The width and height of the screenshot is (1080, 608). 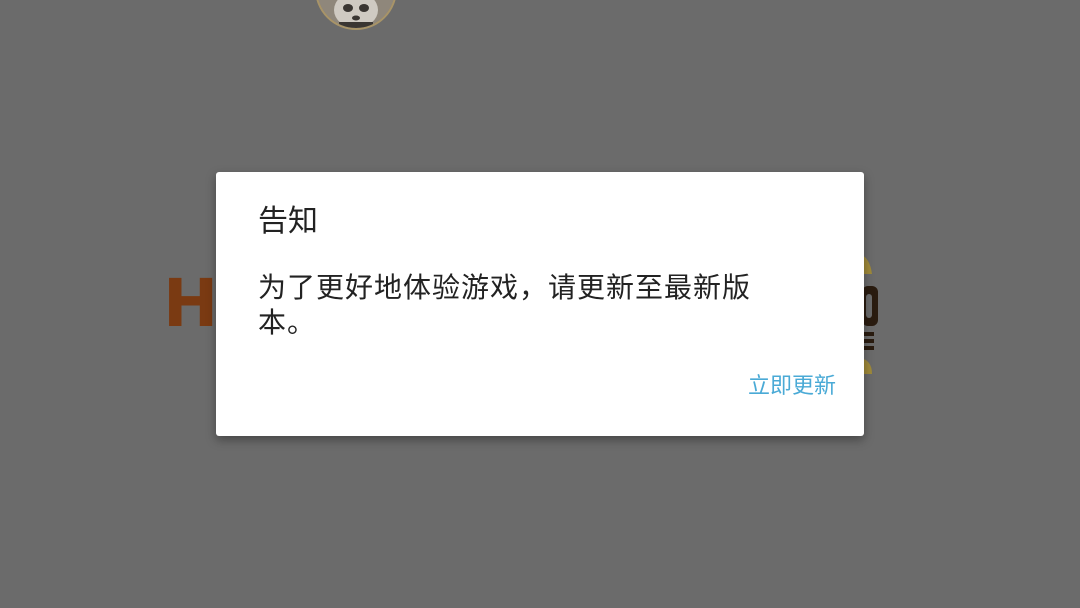 What do you see at coordinates (356, 15) in the screenshot?
I see `panda-avatar-icon` at bounding box center [356, 15].